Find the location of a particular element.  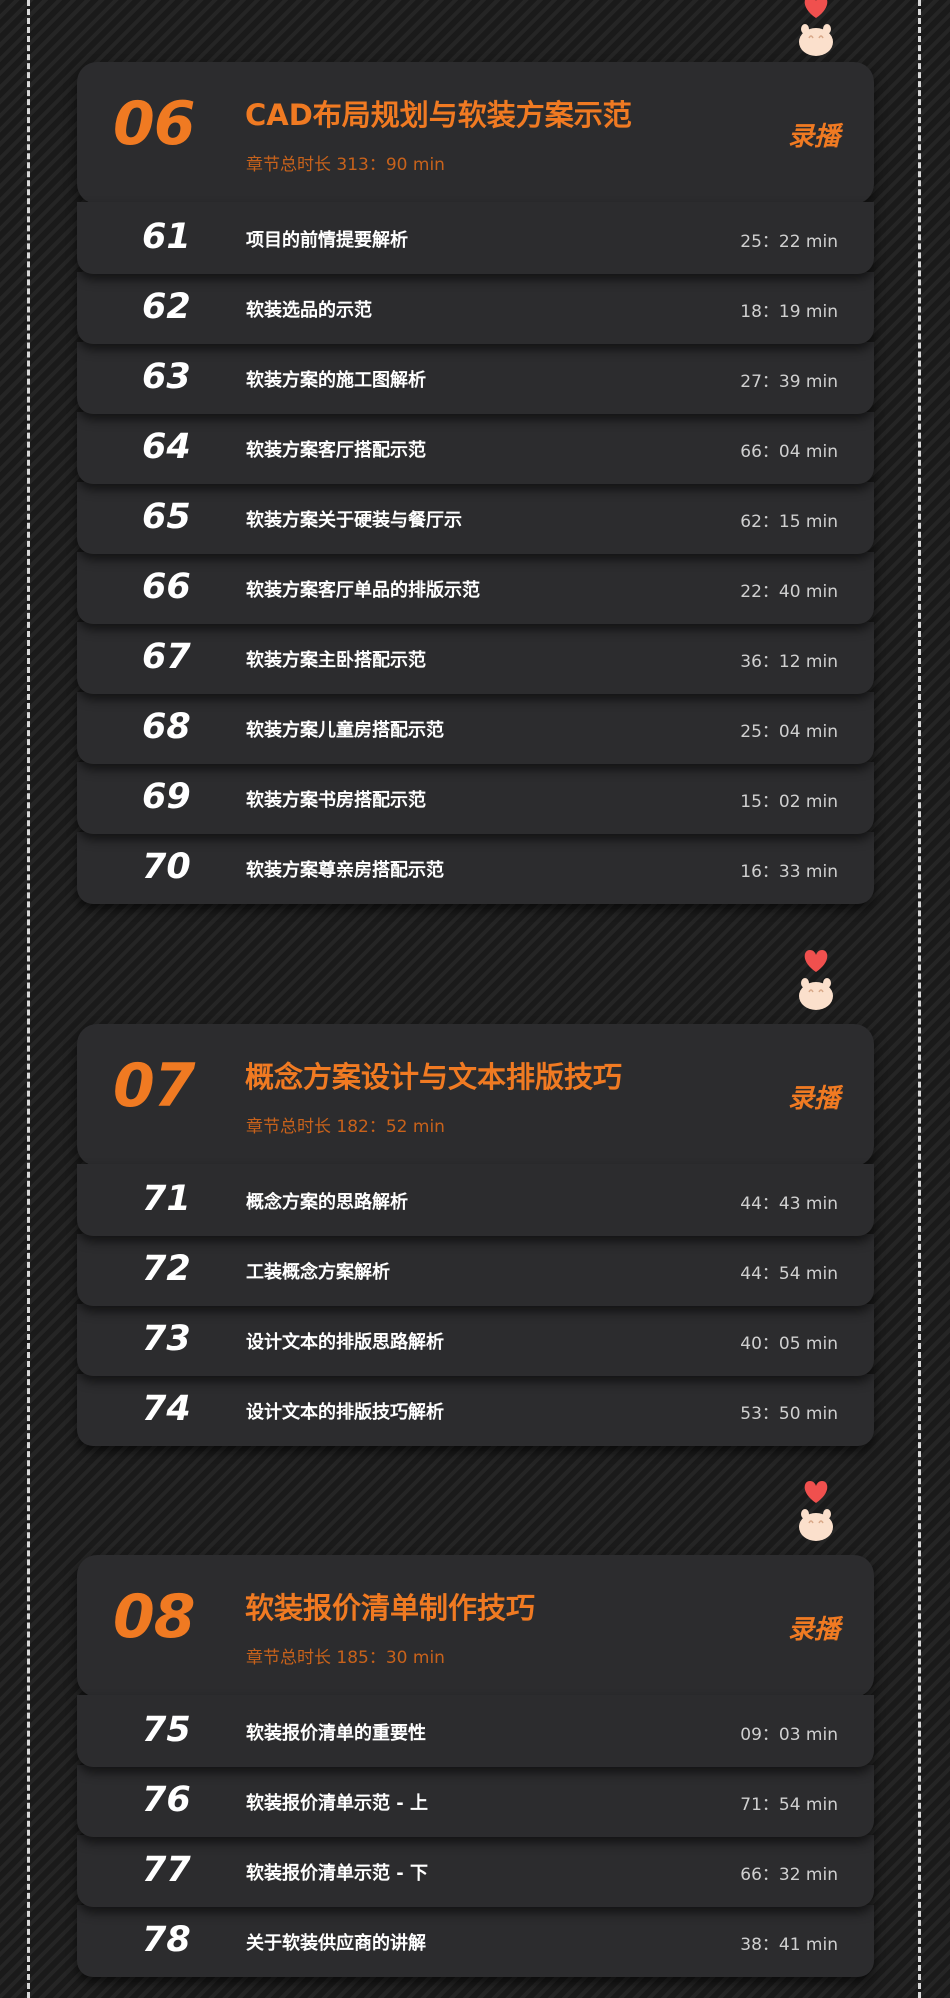

lesson-time: 16：33 min is located at coordinates (789, 872).